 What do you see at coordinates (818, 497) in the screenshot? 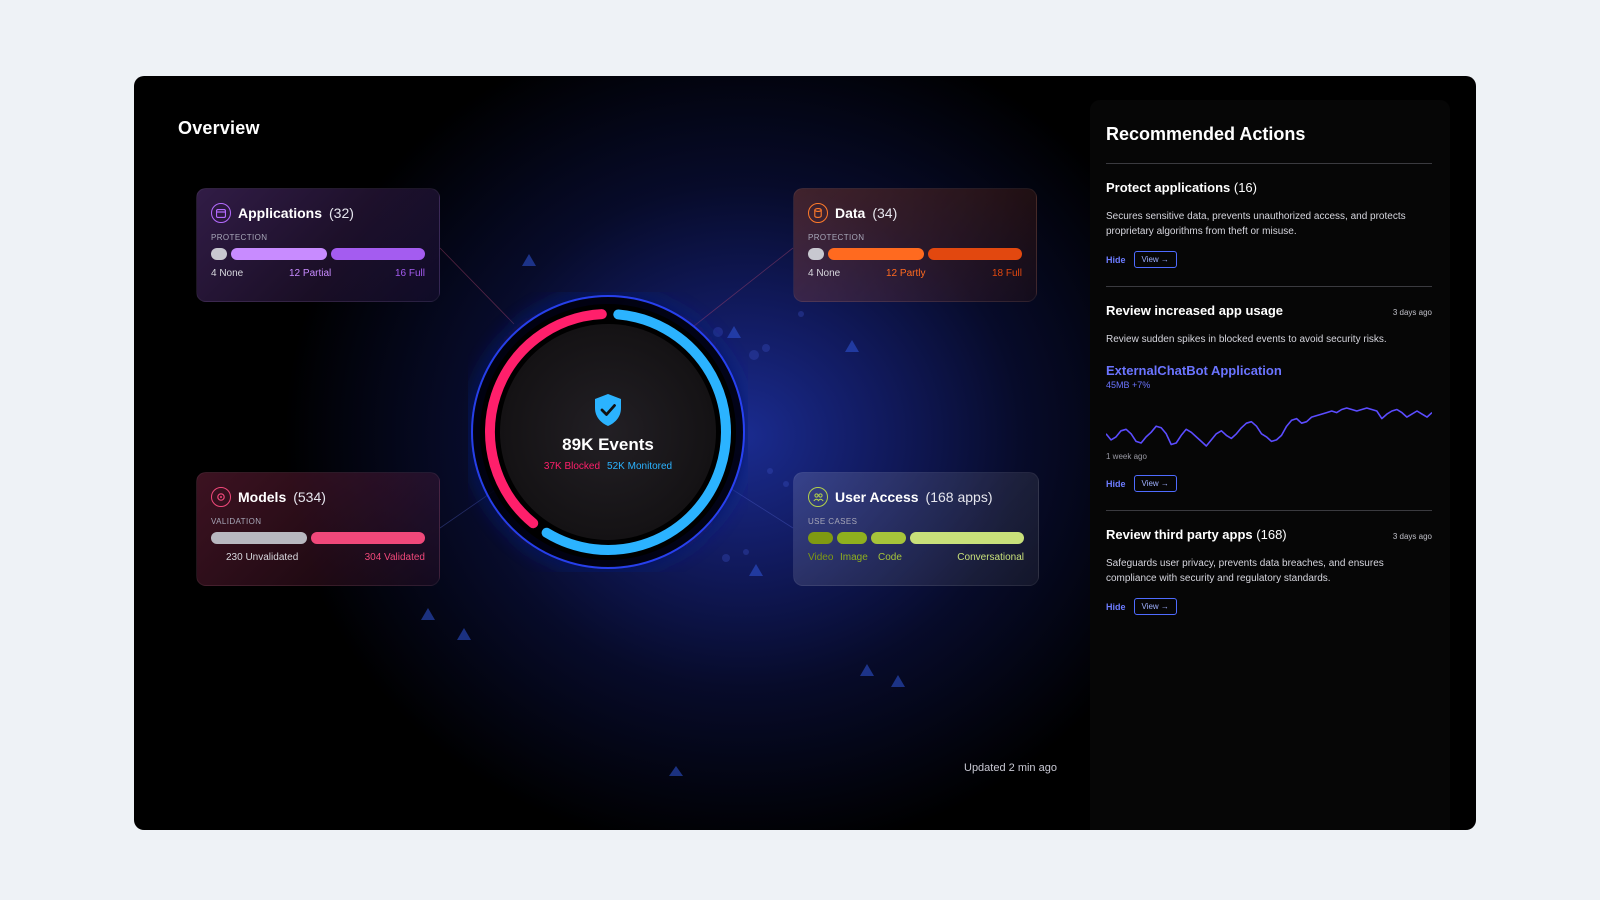
I see `users-icon` at bounding box center [818, 497].